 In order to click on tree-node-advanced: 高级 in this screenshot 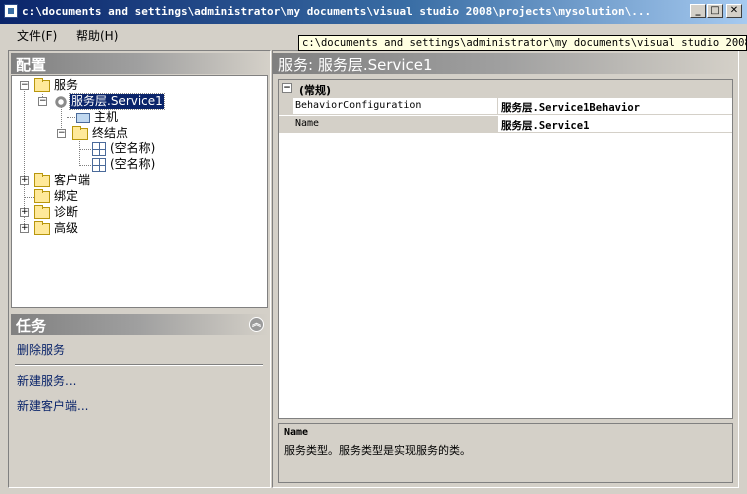, I will do `click(56, 229)`.